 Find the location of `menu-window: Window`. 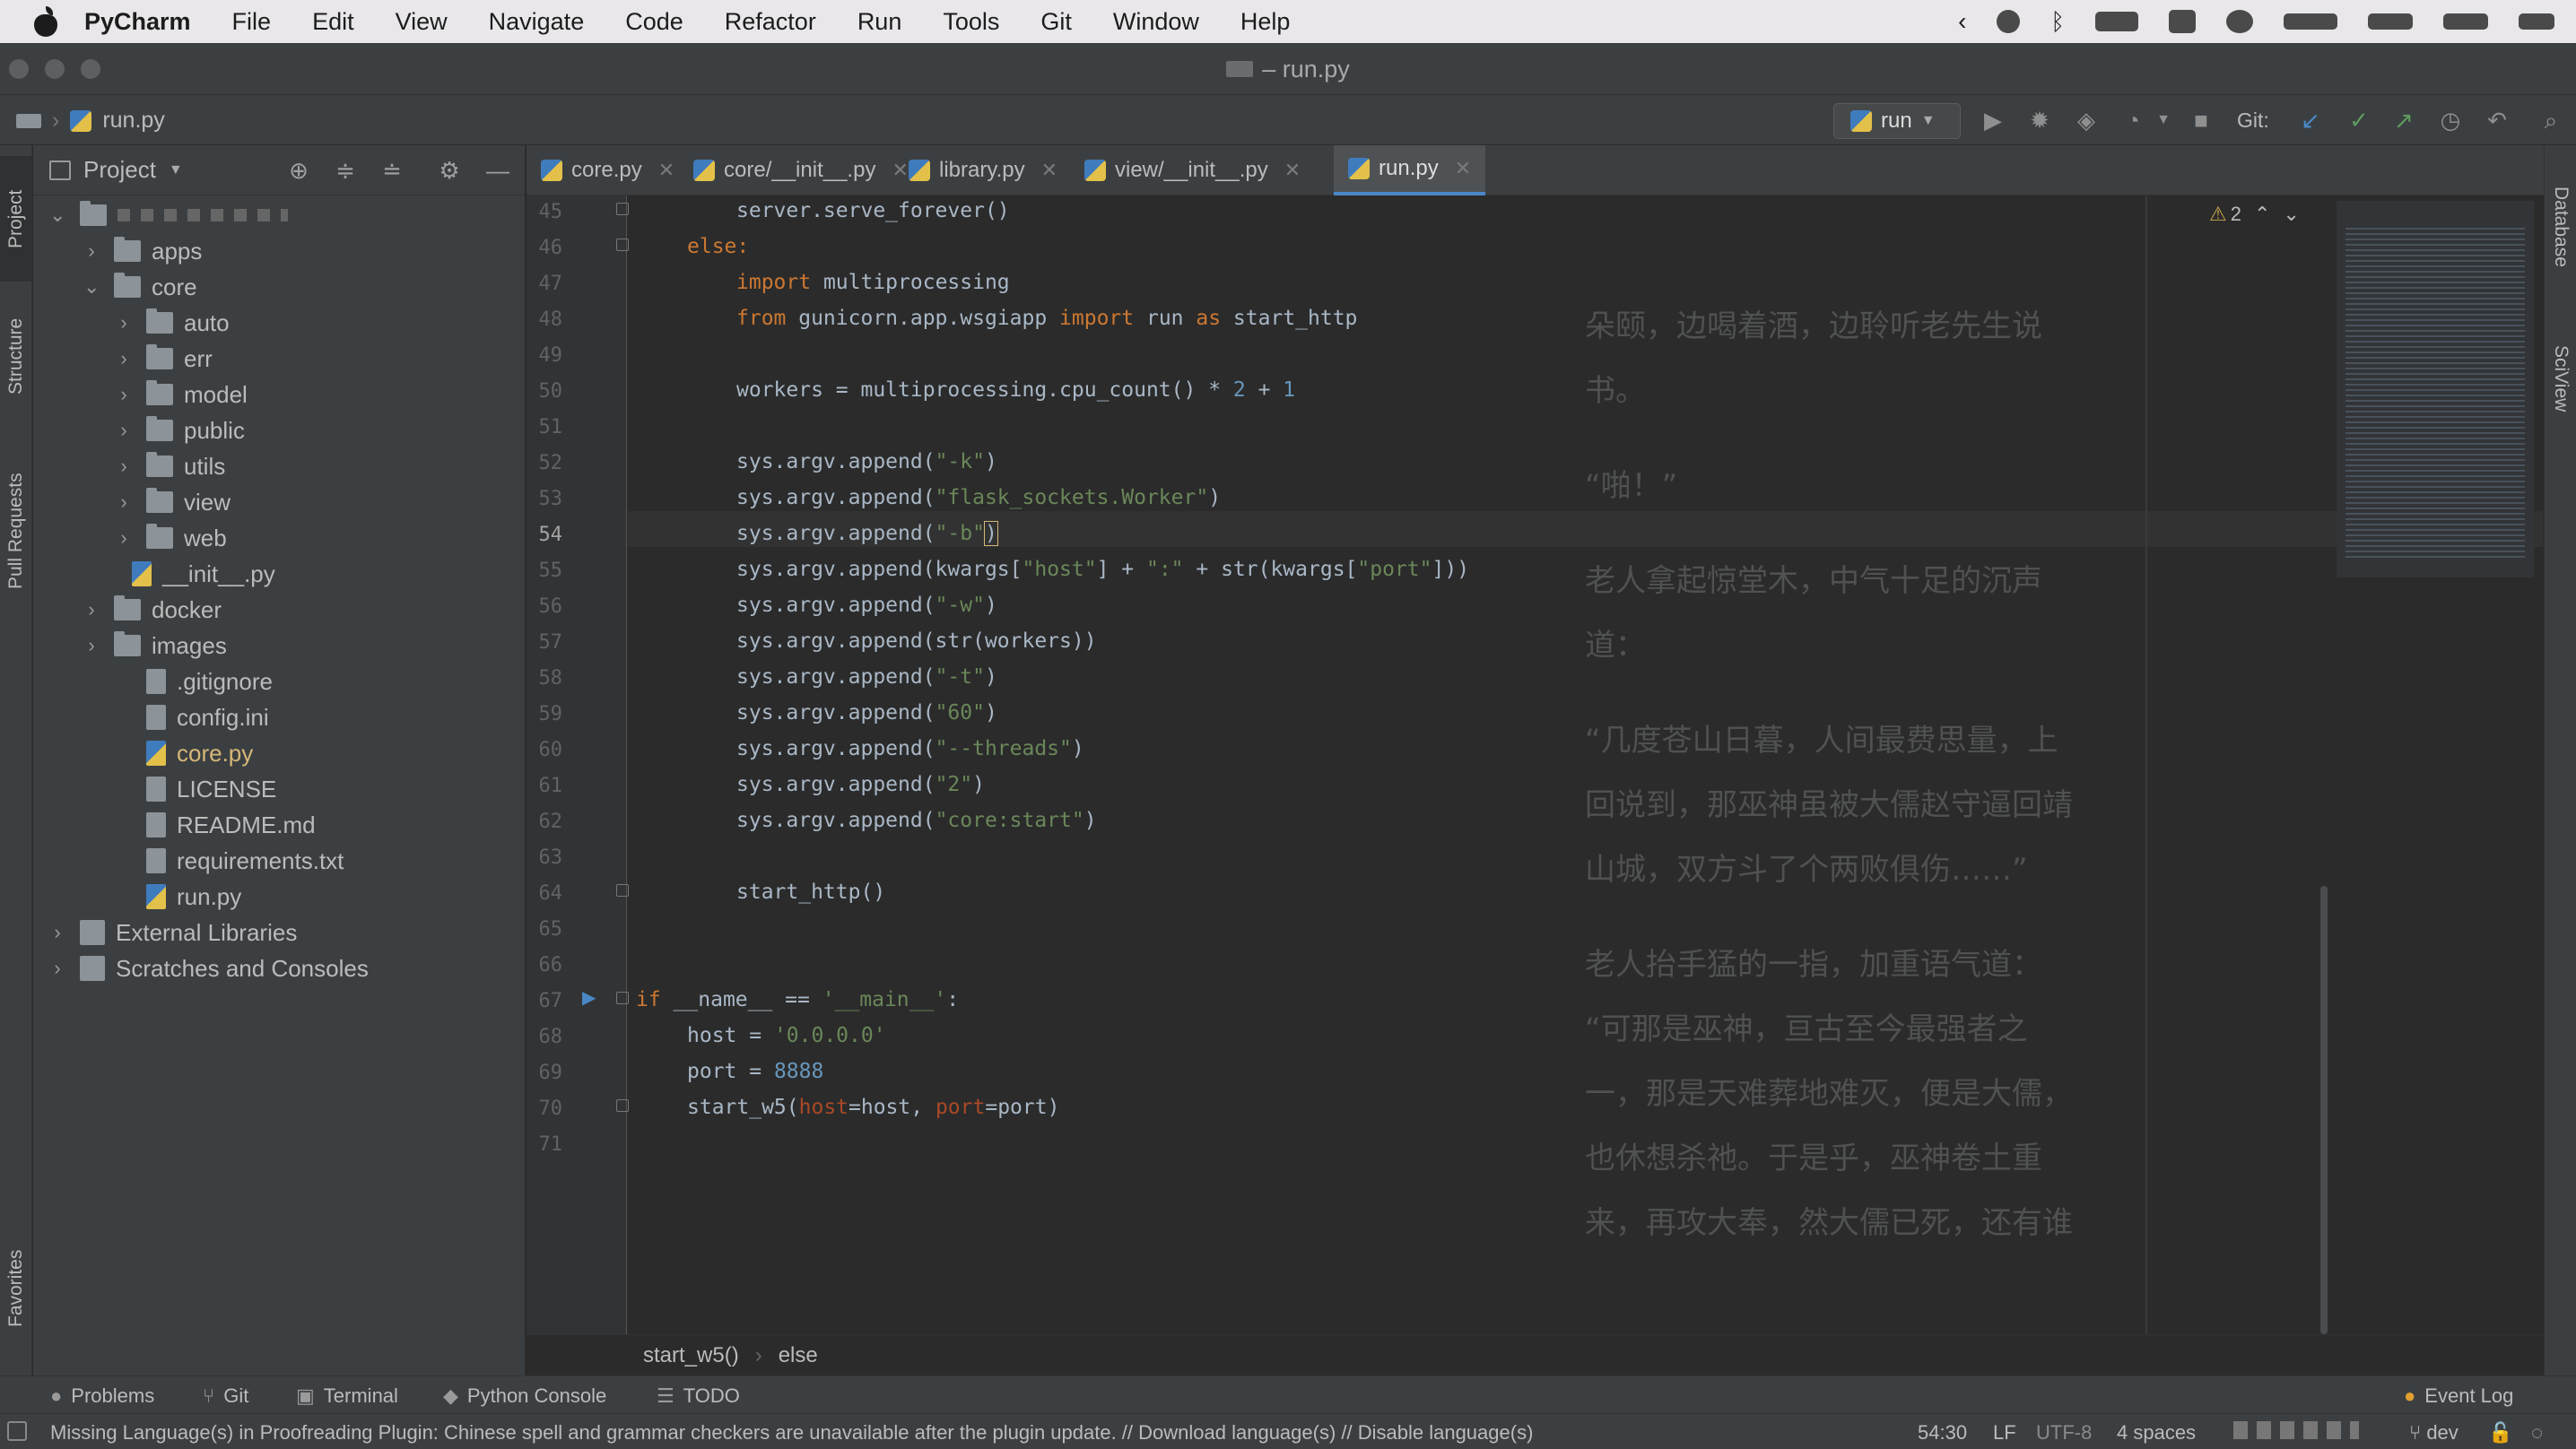

menu-window: Window is located at coordinates (1156, 22).